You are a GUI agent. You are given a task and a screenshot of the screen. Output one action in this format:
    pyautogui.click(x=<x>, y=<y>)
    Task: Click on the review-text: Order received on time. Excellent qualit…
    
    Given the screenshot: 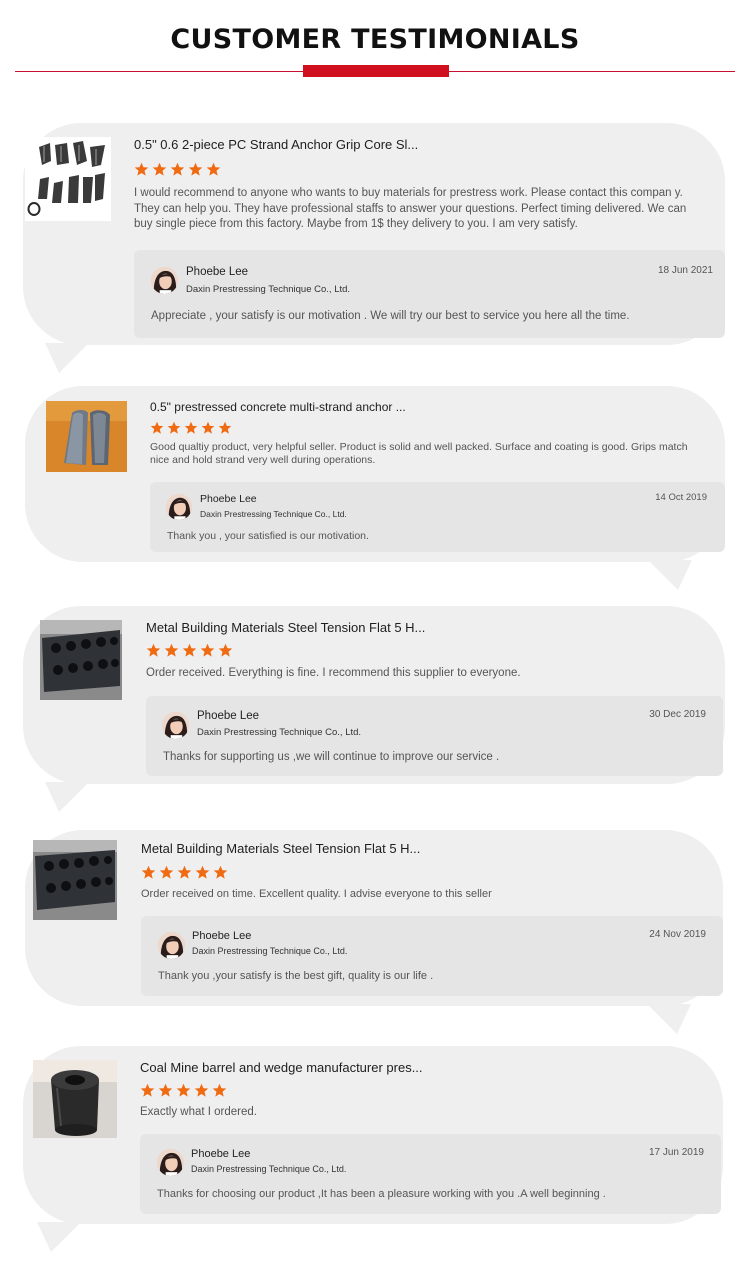 What is the action you would take?
    pyautogui.click(x=316, y=894)
    